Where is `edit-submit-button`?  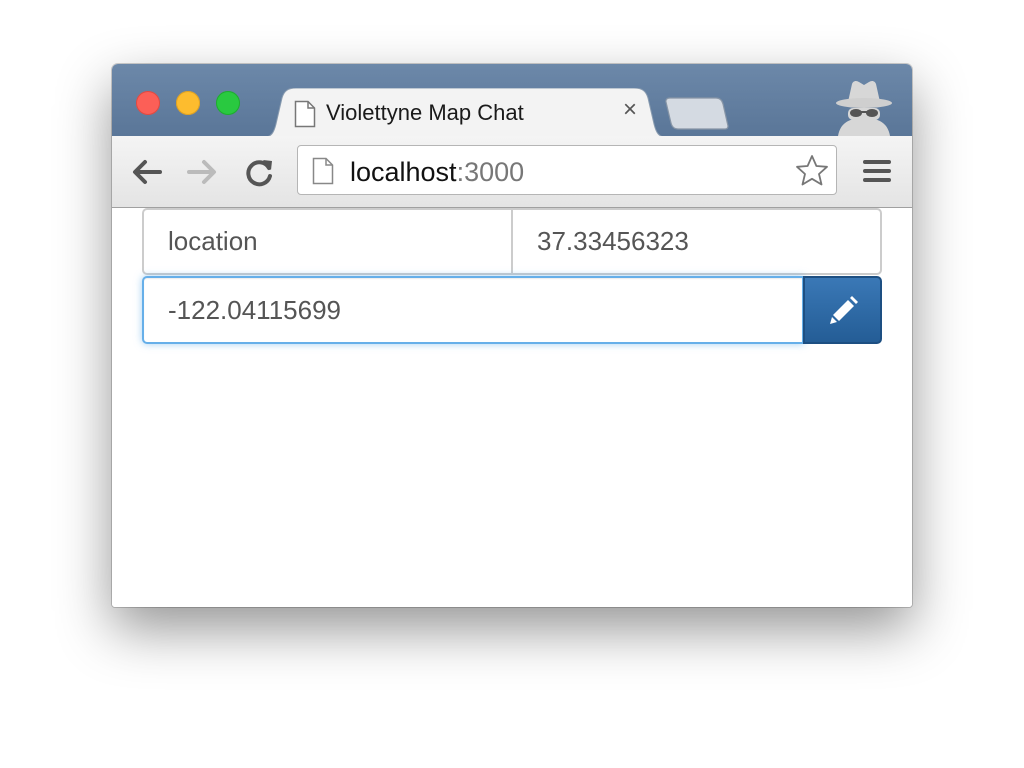 edit-submit-button is located at coordinates (842, 310).